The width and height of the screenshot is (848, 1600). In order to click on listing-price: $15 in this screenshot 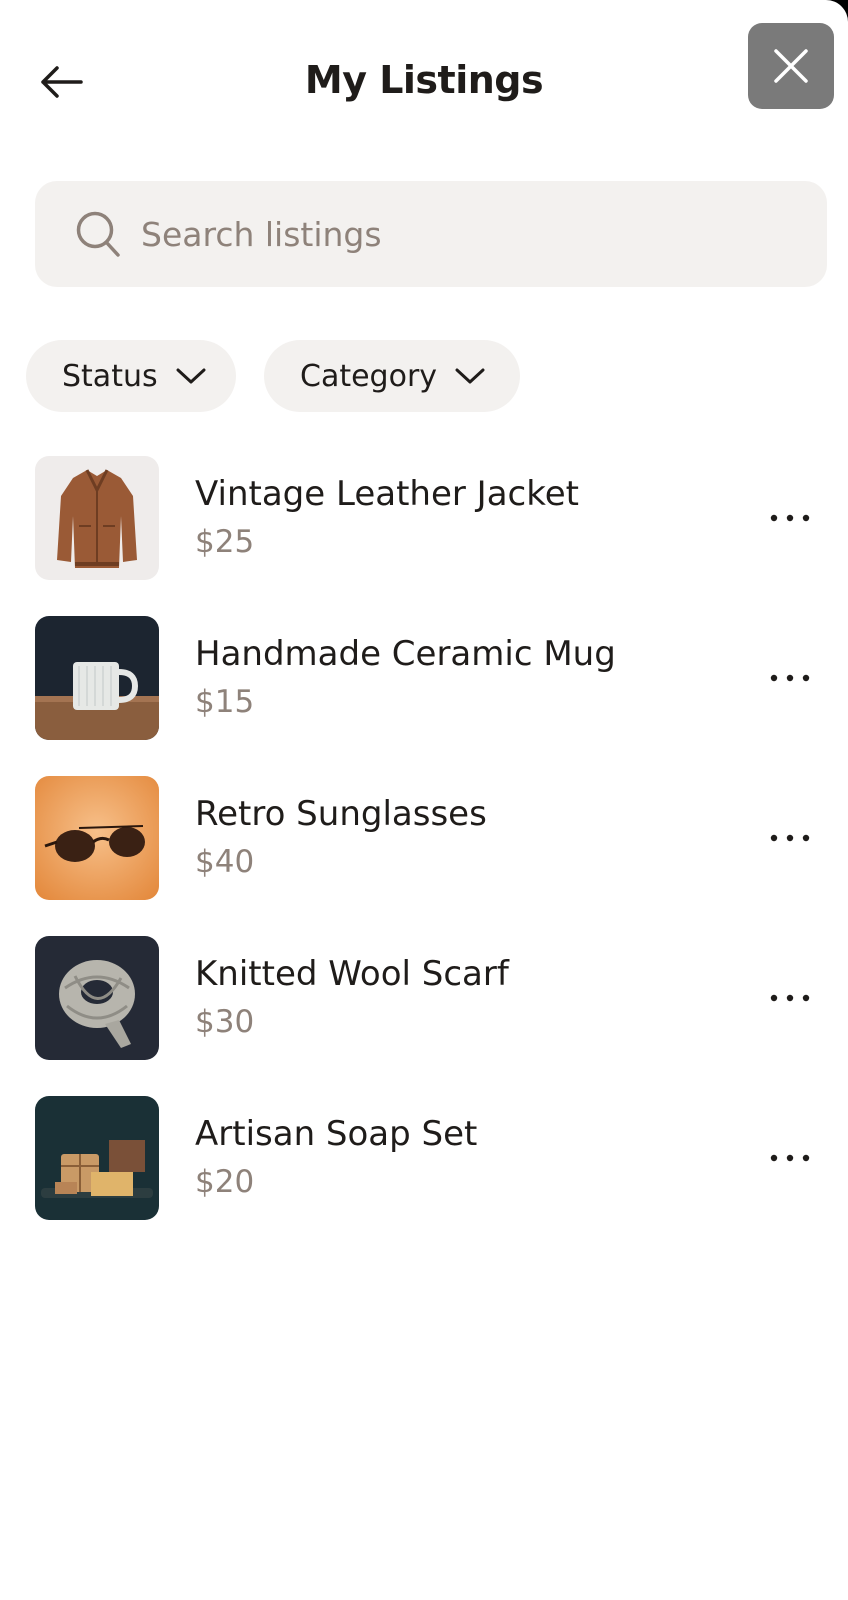, I will do `click(225, 702)`.